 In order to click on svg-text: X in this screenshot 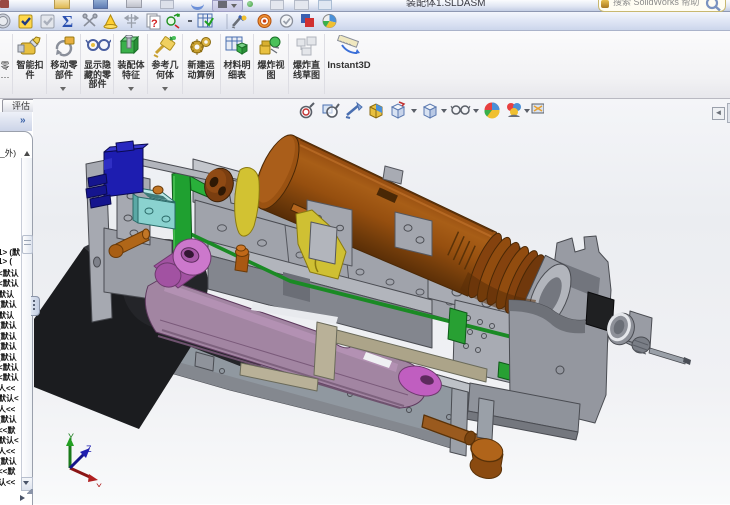, I will do `click(99, 484)`.